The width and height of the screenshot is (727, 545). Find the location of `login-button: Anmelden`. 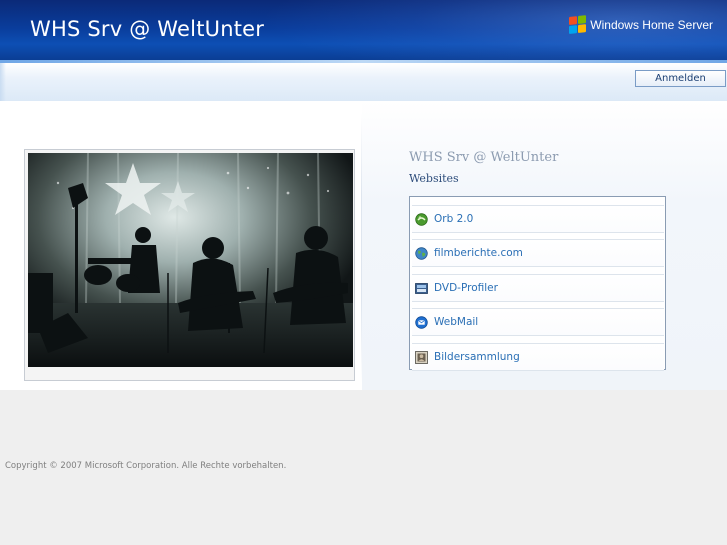

login-button: Anmelden is located at coordinates (680, 78).